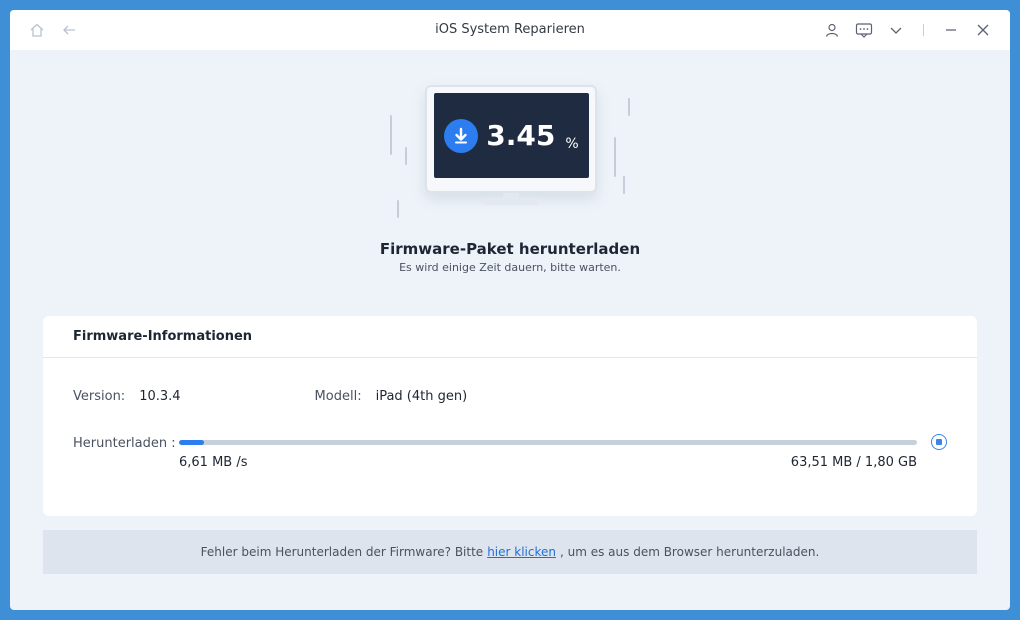  I want to click on download-label: Herunterladen :, so click(124, 443).